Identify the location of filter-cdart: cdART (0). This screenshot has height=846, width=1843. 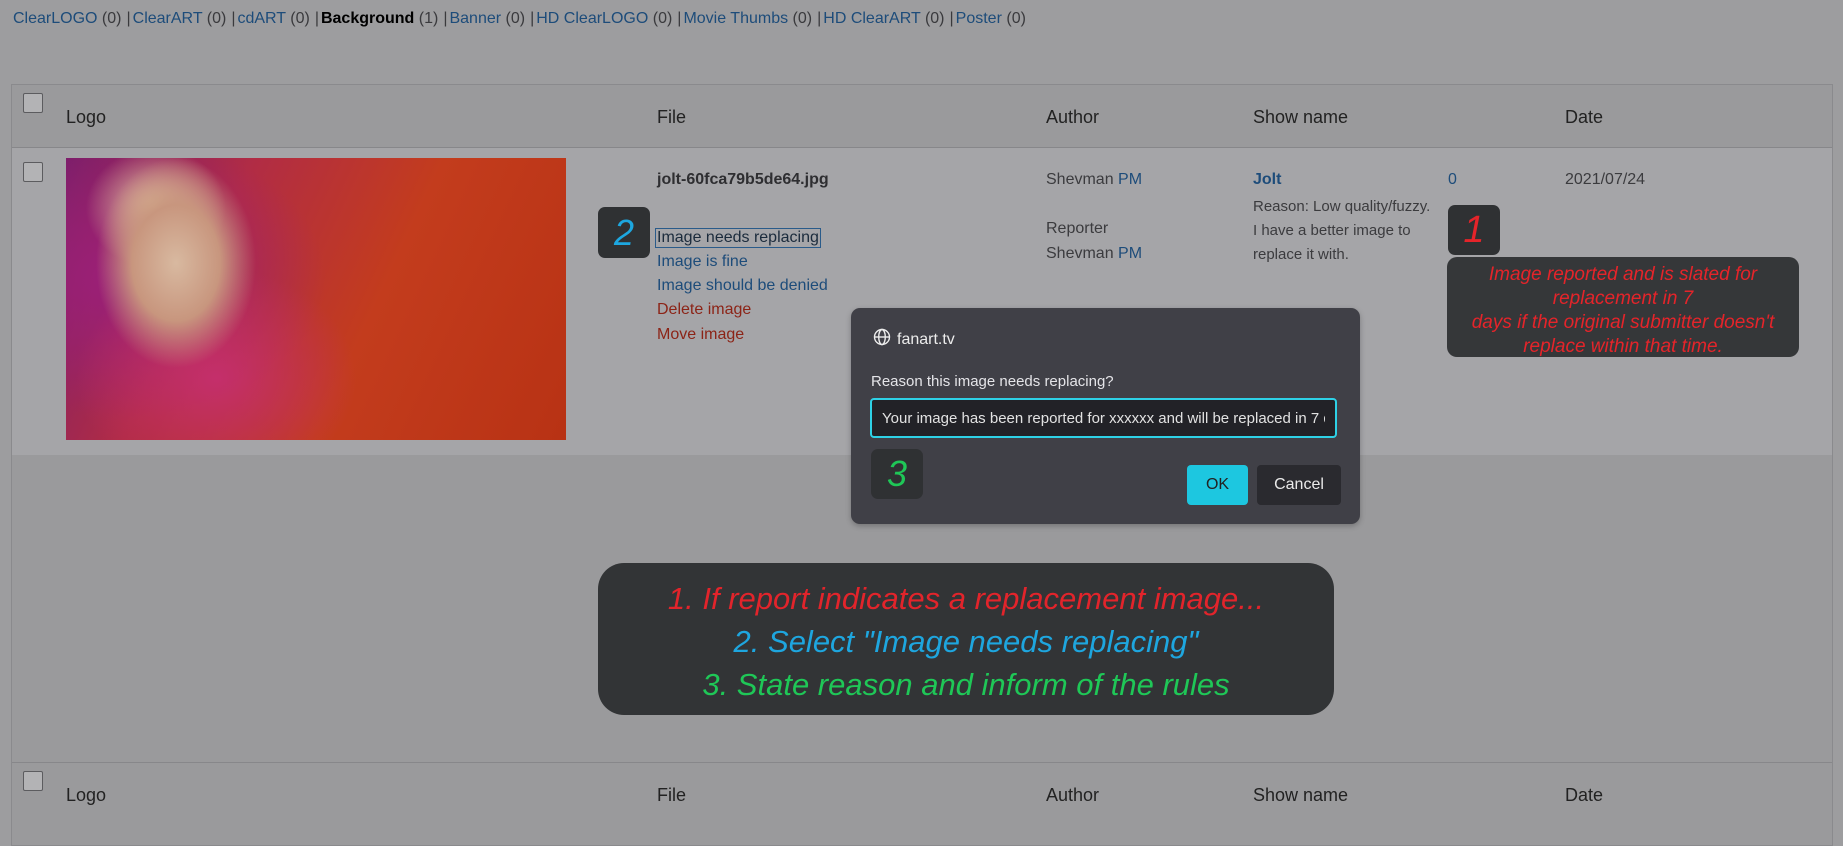
(273, 18).